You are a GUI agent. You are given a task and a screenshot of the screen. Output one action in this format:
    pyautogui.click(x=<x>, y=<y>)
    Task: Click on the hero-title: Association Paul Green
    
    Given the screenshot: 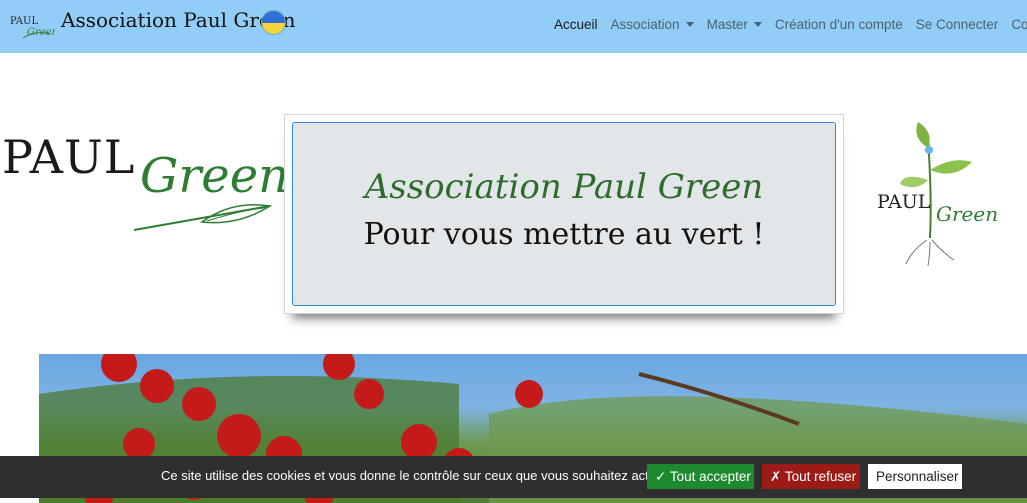 What is the action you would take?
    pyautogui.click(x=564, y=187)
    